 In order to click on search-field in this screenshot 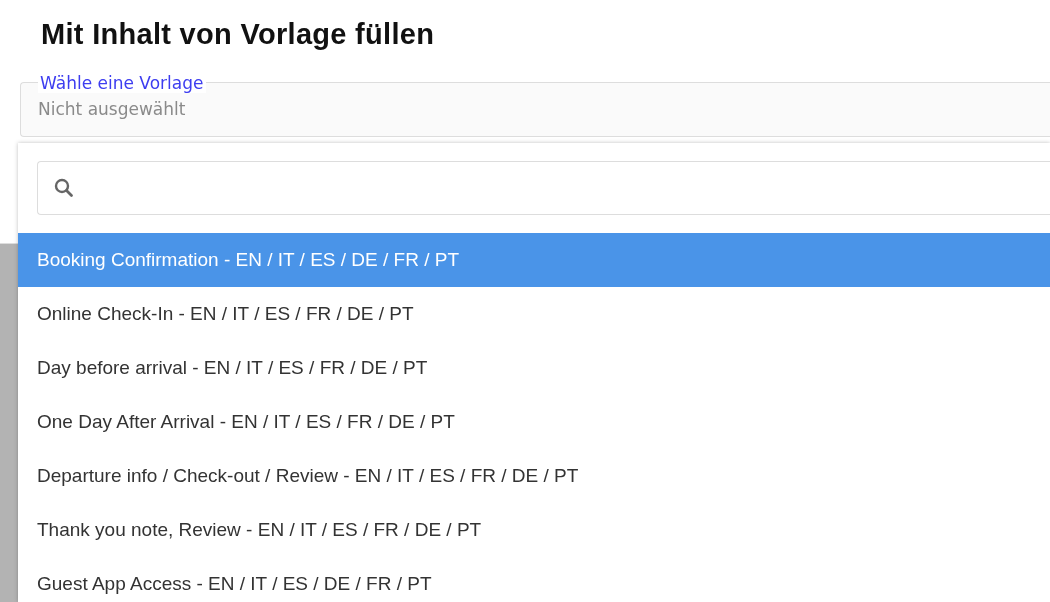, I will do `click(543, 188)`.